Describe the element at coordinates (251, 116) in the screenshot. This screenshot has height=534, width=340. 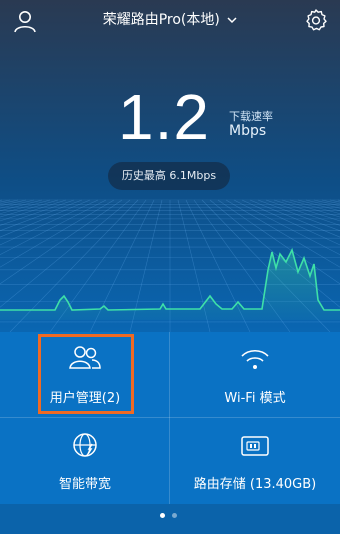
I see `download-speed-label: 下载速率` at that location.